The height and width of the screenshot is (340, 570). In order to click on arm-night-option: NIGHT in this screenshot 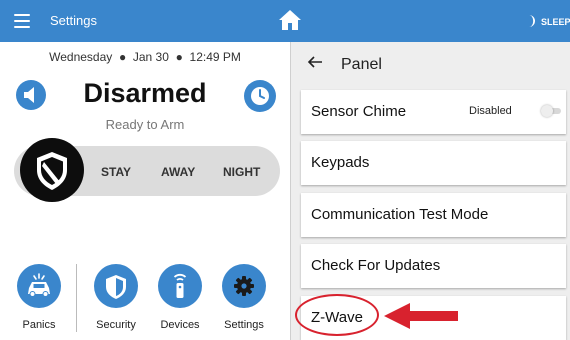, I will do `click(241, 172)`.